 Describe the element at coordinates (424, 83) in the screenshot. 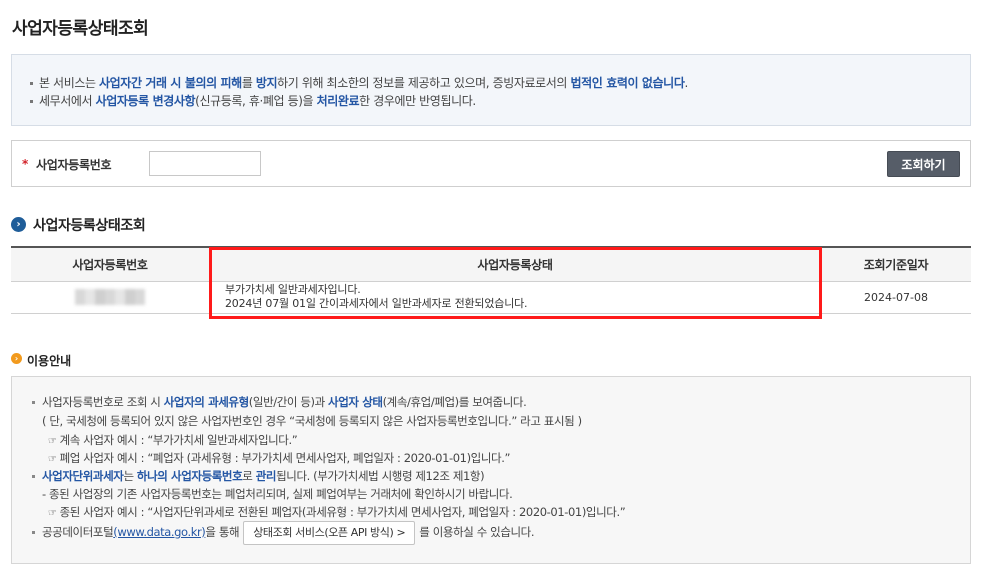

I see `body-text: 하기 위해 최소한의 정보를 제공하고 있으며, 증빙자료로서의` at that location.